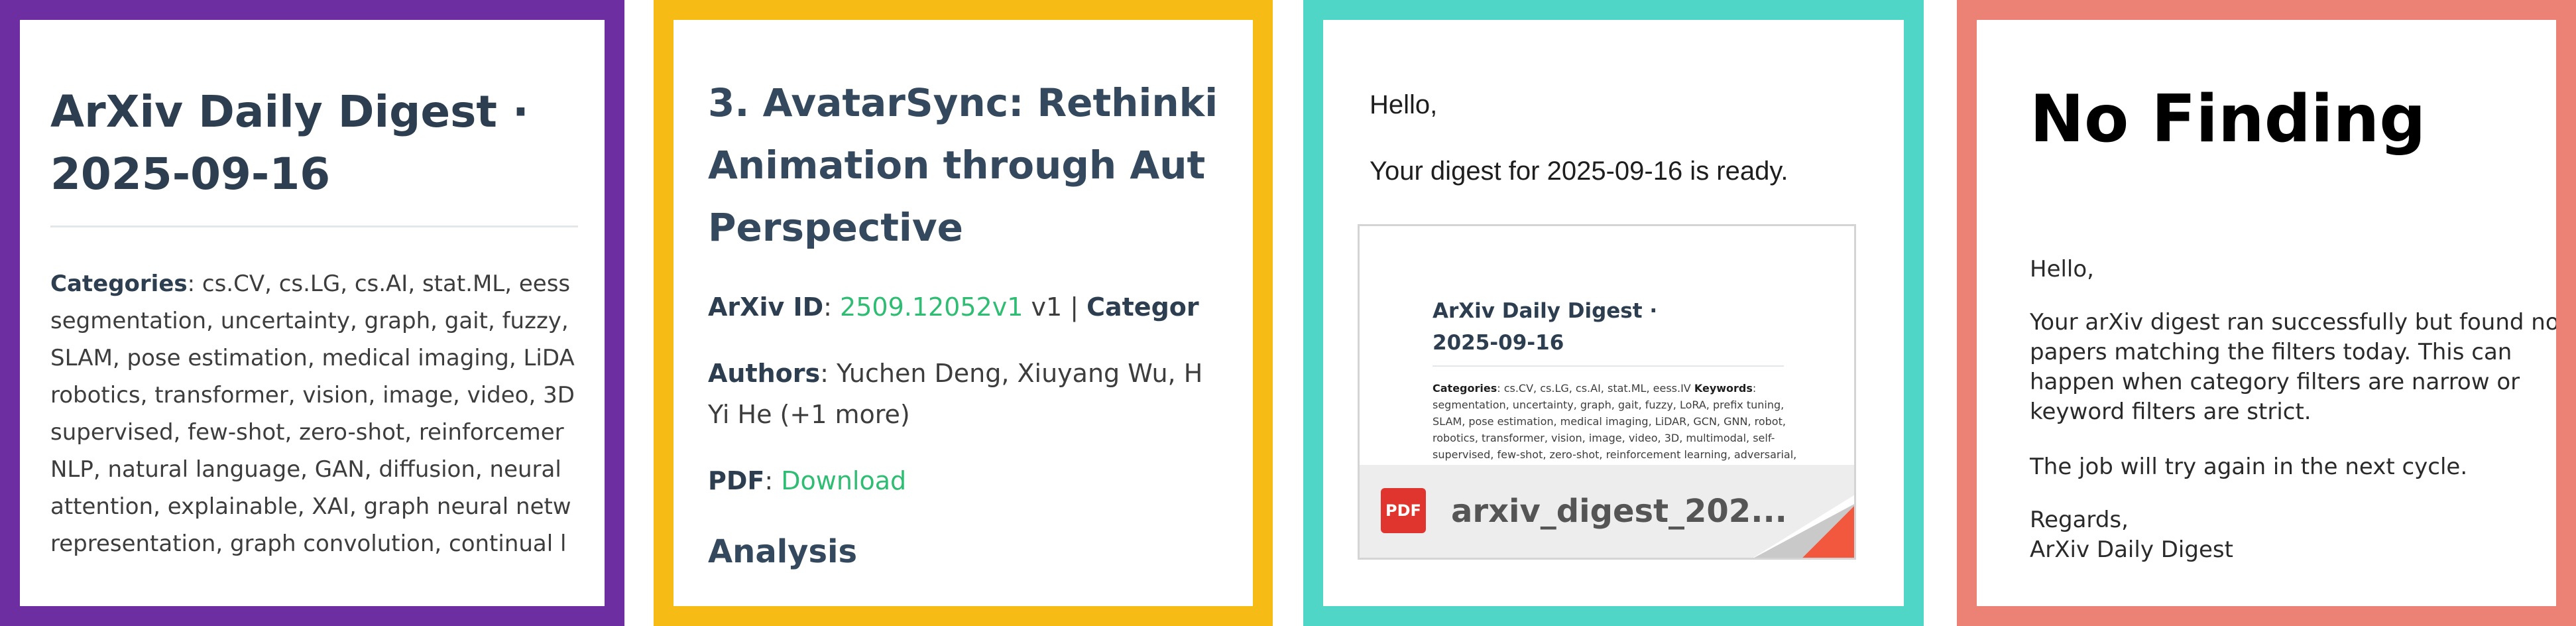 This screenshot has height=626, width=2576. I want to click on pdf-download-link: Download, so click(844, 480).